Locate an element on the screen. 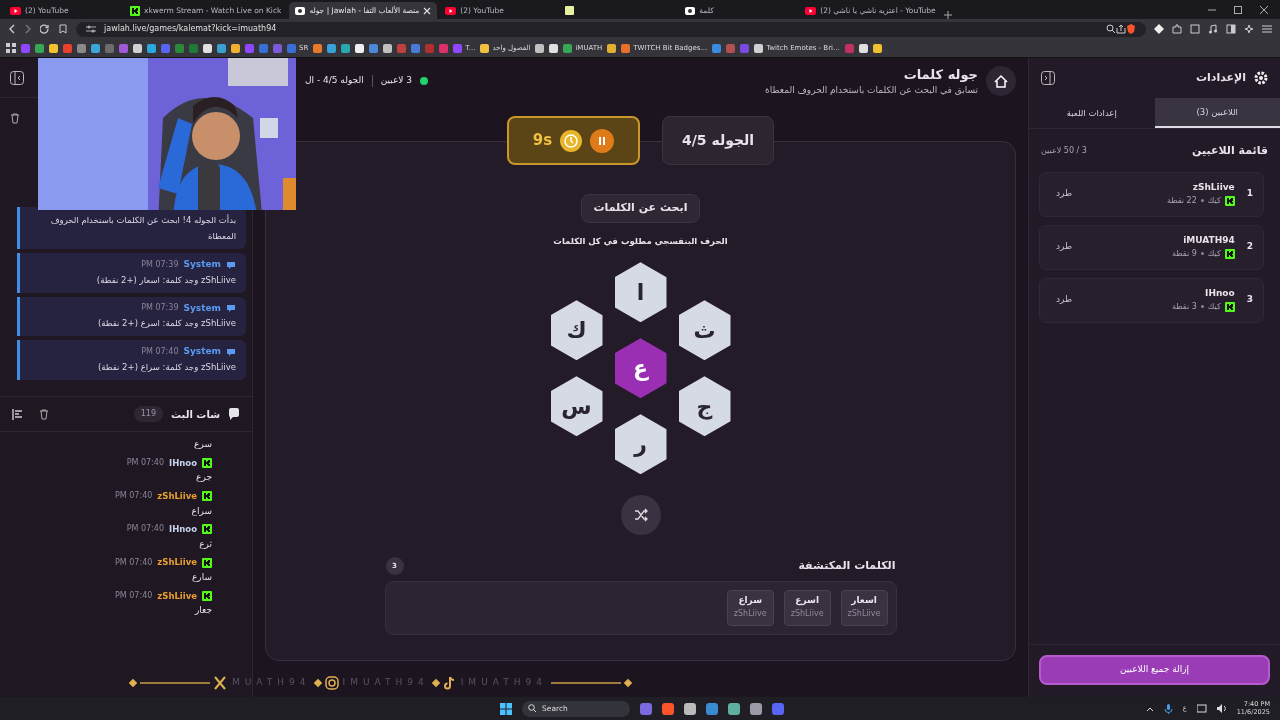 The width and height of the screenshot is (1280, 720). kick-logo-icon is located at coordinates (207, 462).